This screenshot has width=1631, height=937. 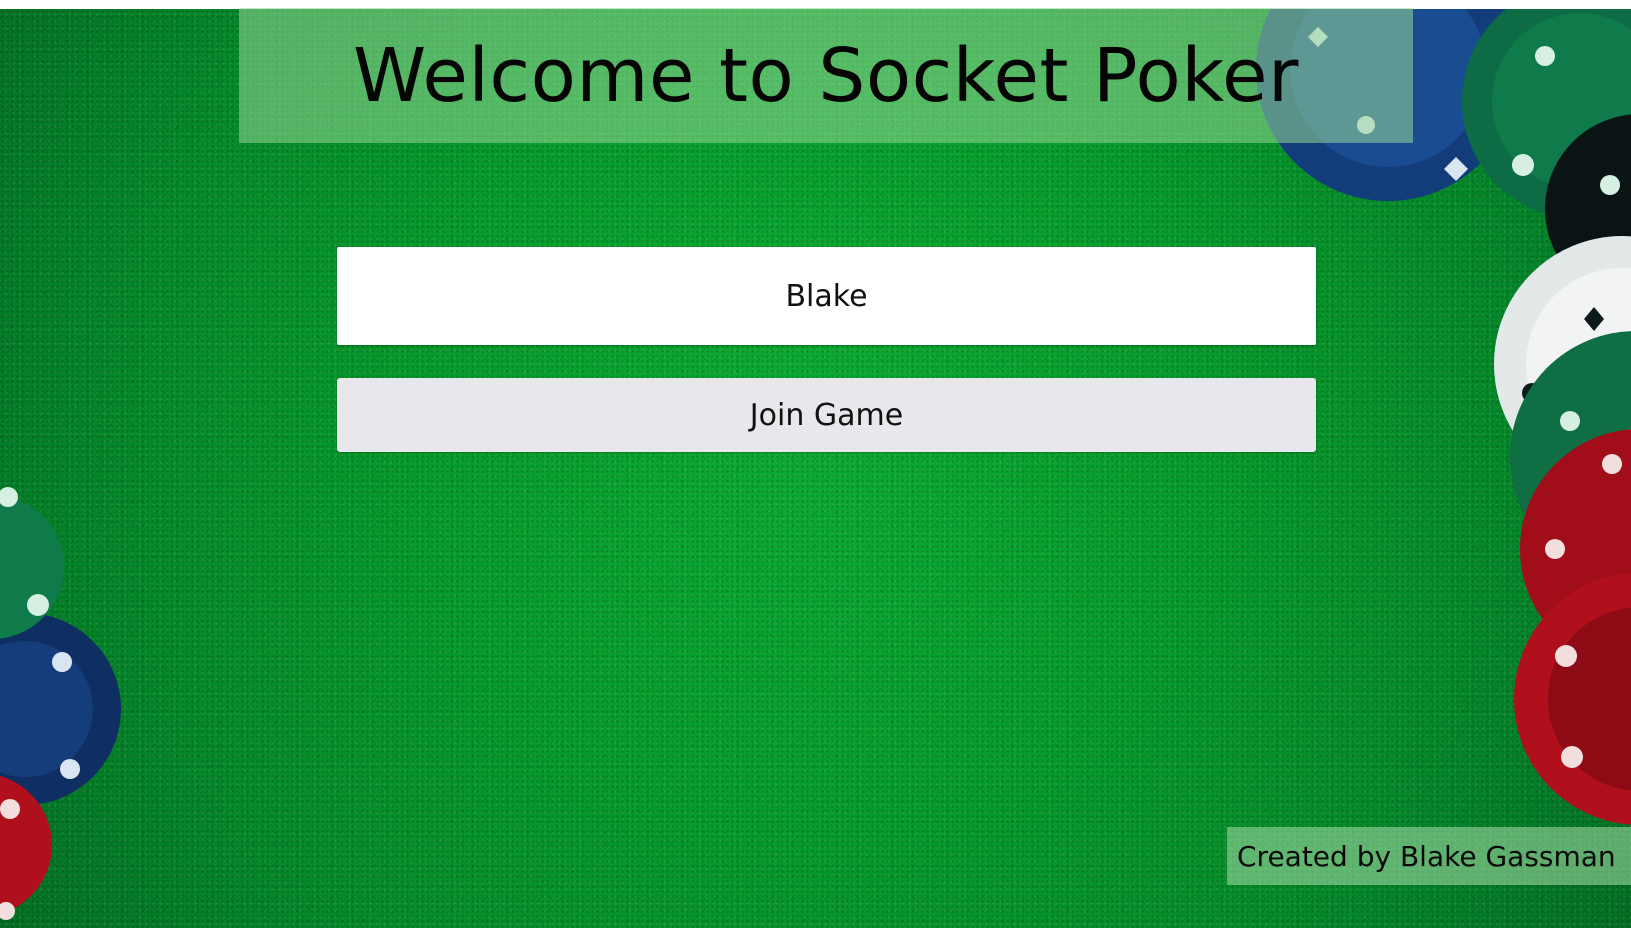 What do you see at coordinates (815, 932) in the screenshot?
I see `browser-bottom-strip` at bounding box center [815, 932].